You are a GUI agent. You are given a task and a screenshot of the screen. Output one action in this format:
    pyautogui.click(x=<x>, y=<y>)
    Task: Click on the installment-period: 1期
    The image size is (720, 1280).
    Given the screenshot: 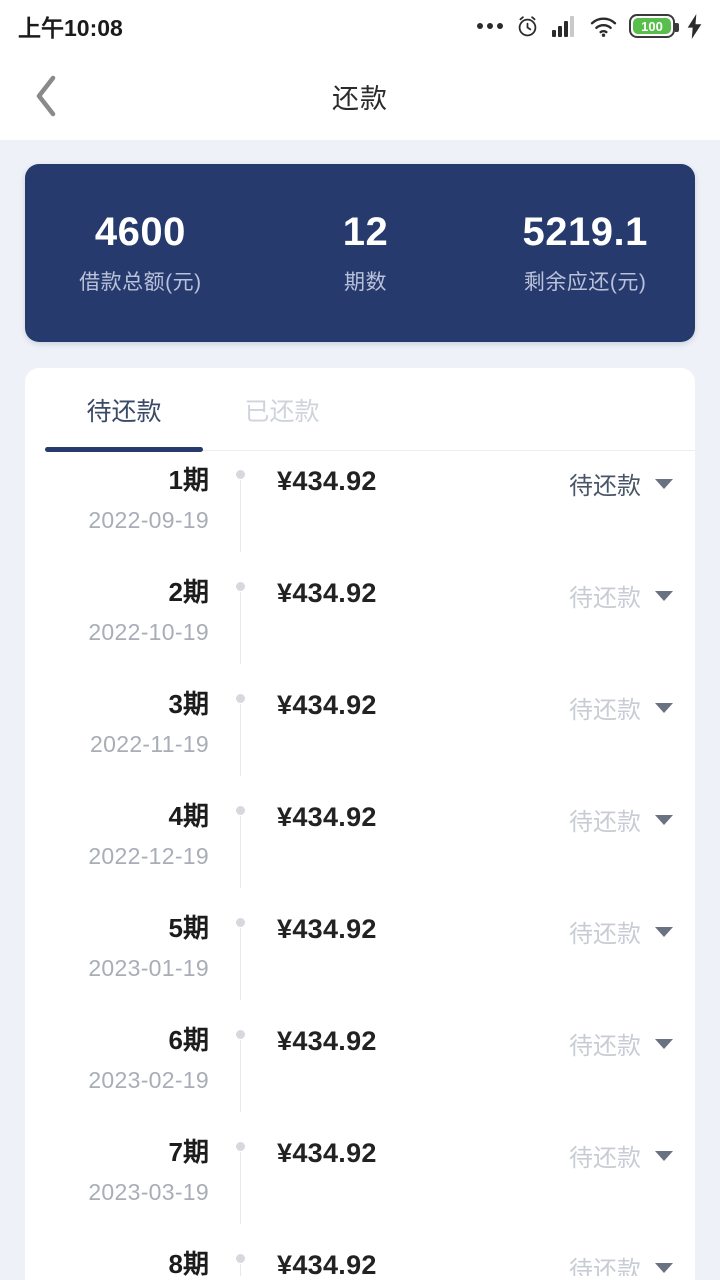 What is the action you would take?
    pyautogui.click(x=188, y=480)
    